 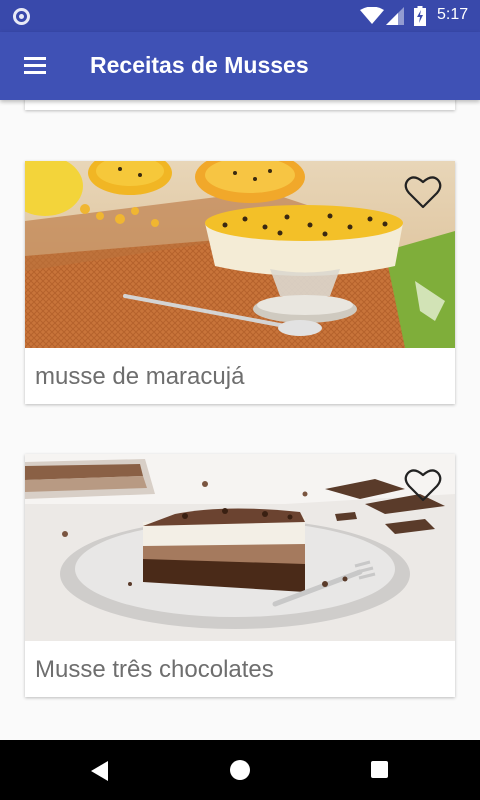 What do you see at coordinates (372, 15) in the screenshot?
I see `wifi-icon` at bounding box center [372, 15].